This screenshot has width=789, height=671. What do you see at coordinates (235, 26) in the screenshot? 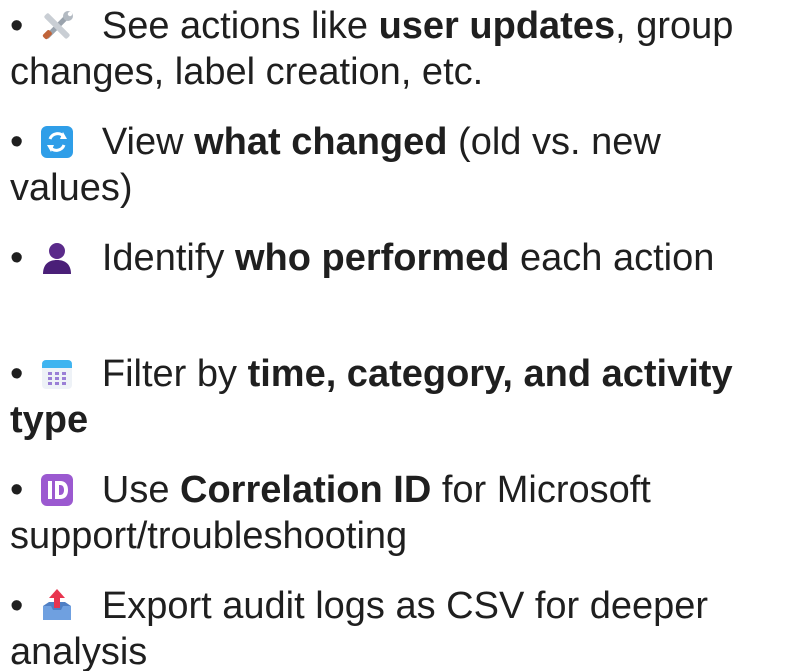
I see `item-text-pre: See actions like` at bounding box center [235, 26].